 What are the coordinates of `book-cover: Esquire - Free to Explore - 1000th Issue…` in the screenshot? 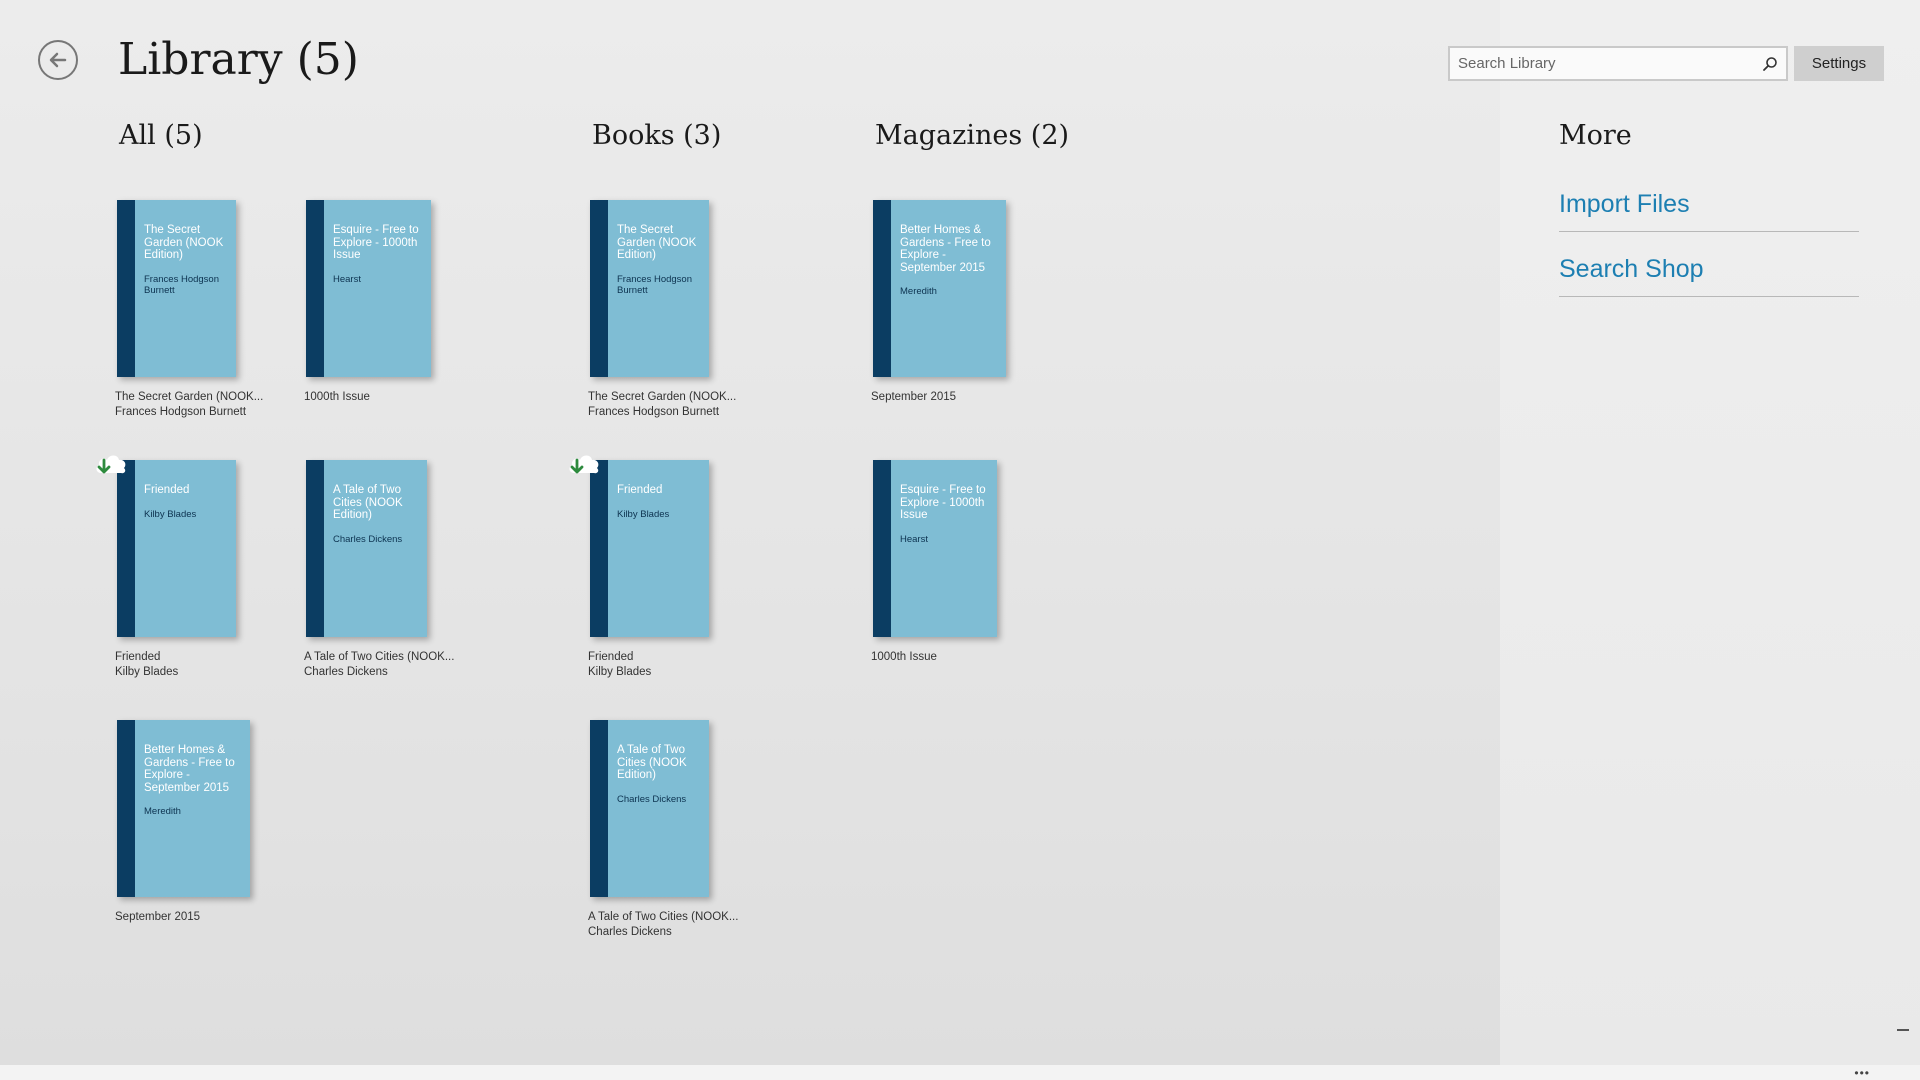 It's located at (368, 288).